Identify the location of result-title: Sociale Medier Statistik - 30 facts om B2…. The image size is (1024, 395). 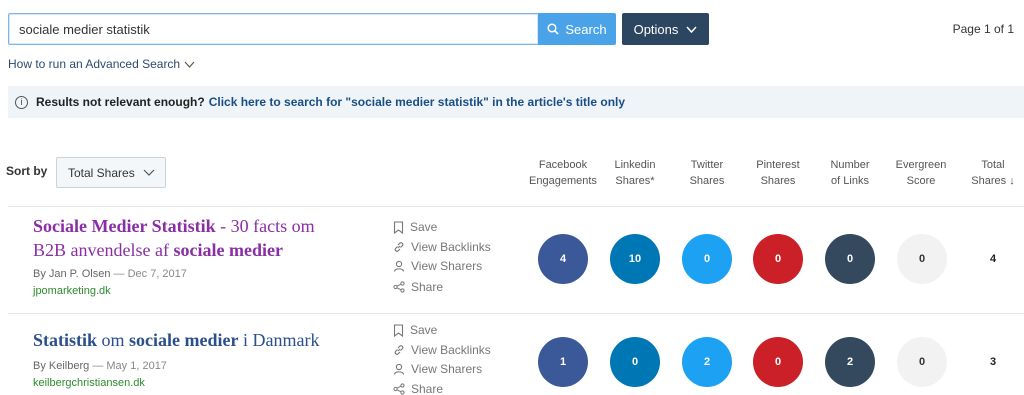
(198, 238).